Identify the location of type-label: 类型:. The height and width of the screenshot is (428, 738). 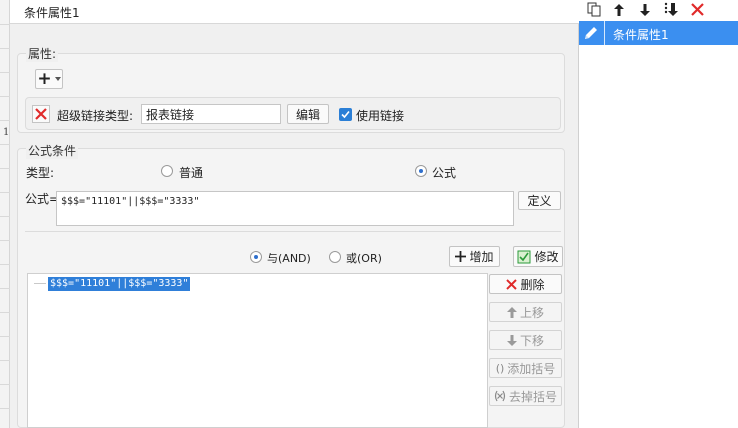
(40, 173).